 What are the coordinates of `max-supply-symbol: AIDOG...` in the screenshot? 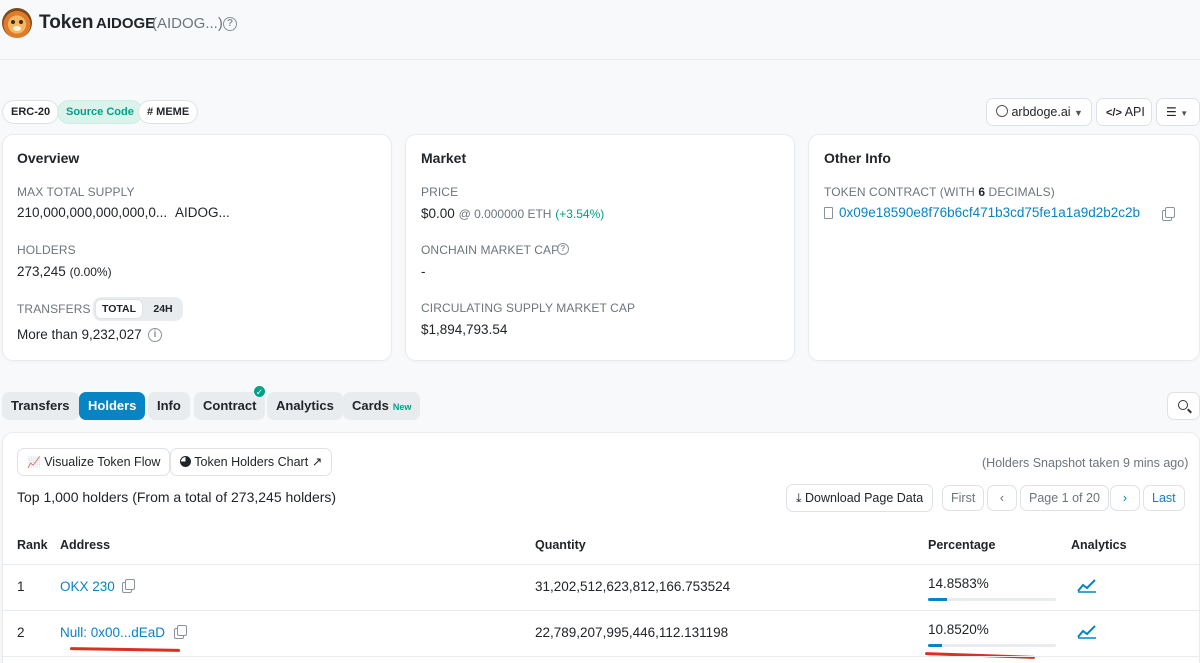 It's located at (202, 212).